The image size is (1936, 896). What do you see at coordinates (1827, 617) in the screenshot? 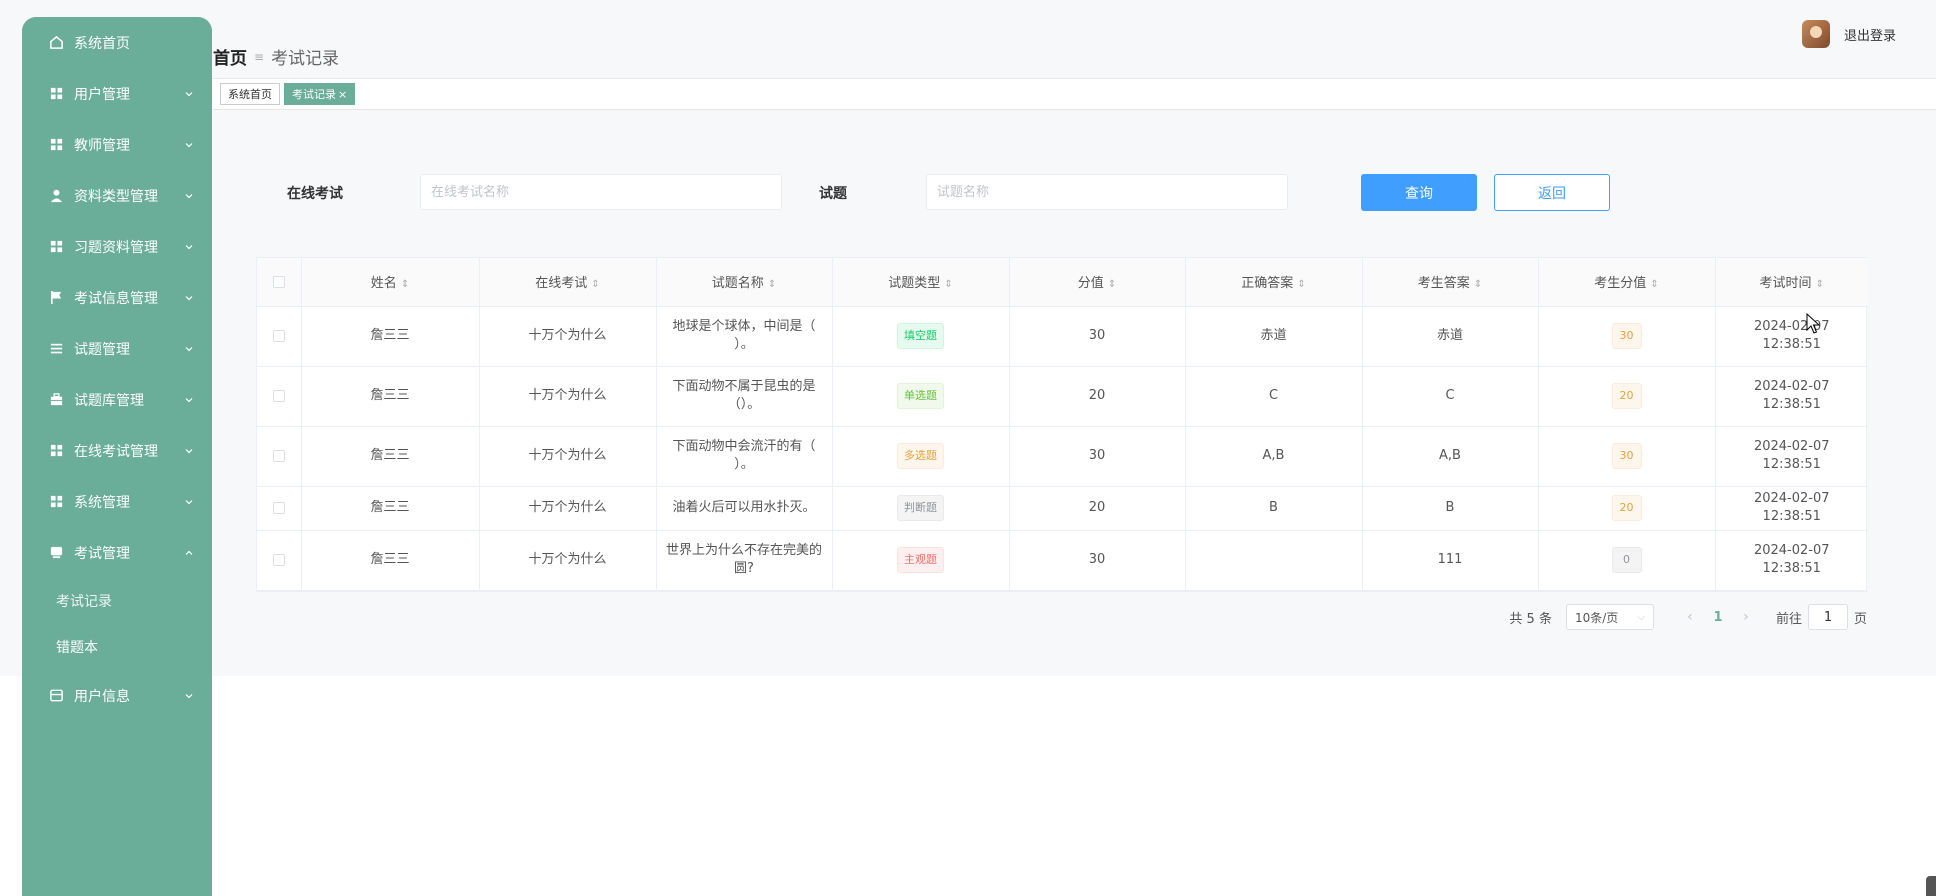
I see `goto-page-input: 1` at bounding box center [1827, 617].